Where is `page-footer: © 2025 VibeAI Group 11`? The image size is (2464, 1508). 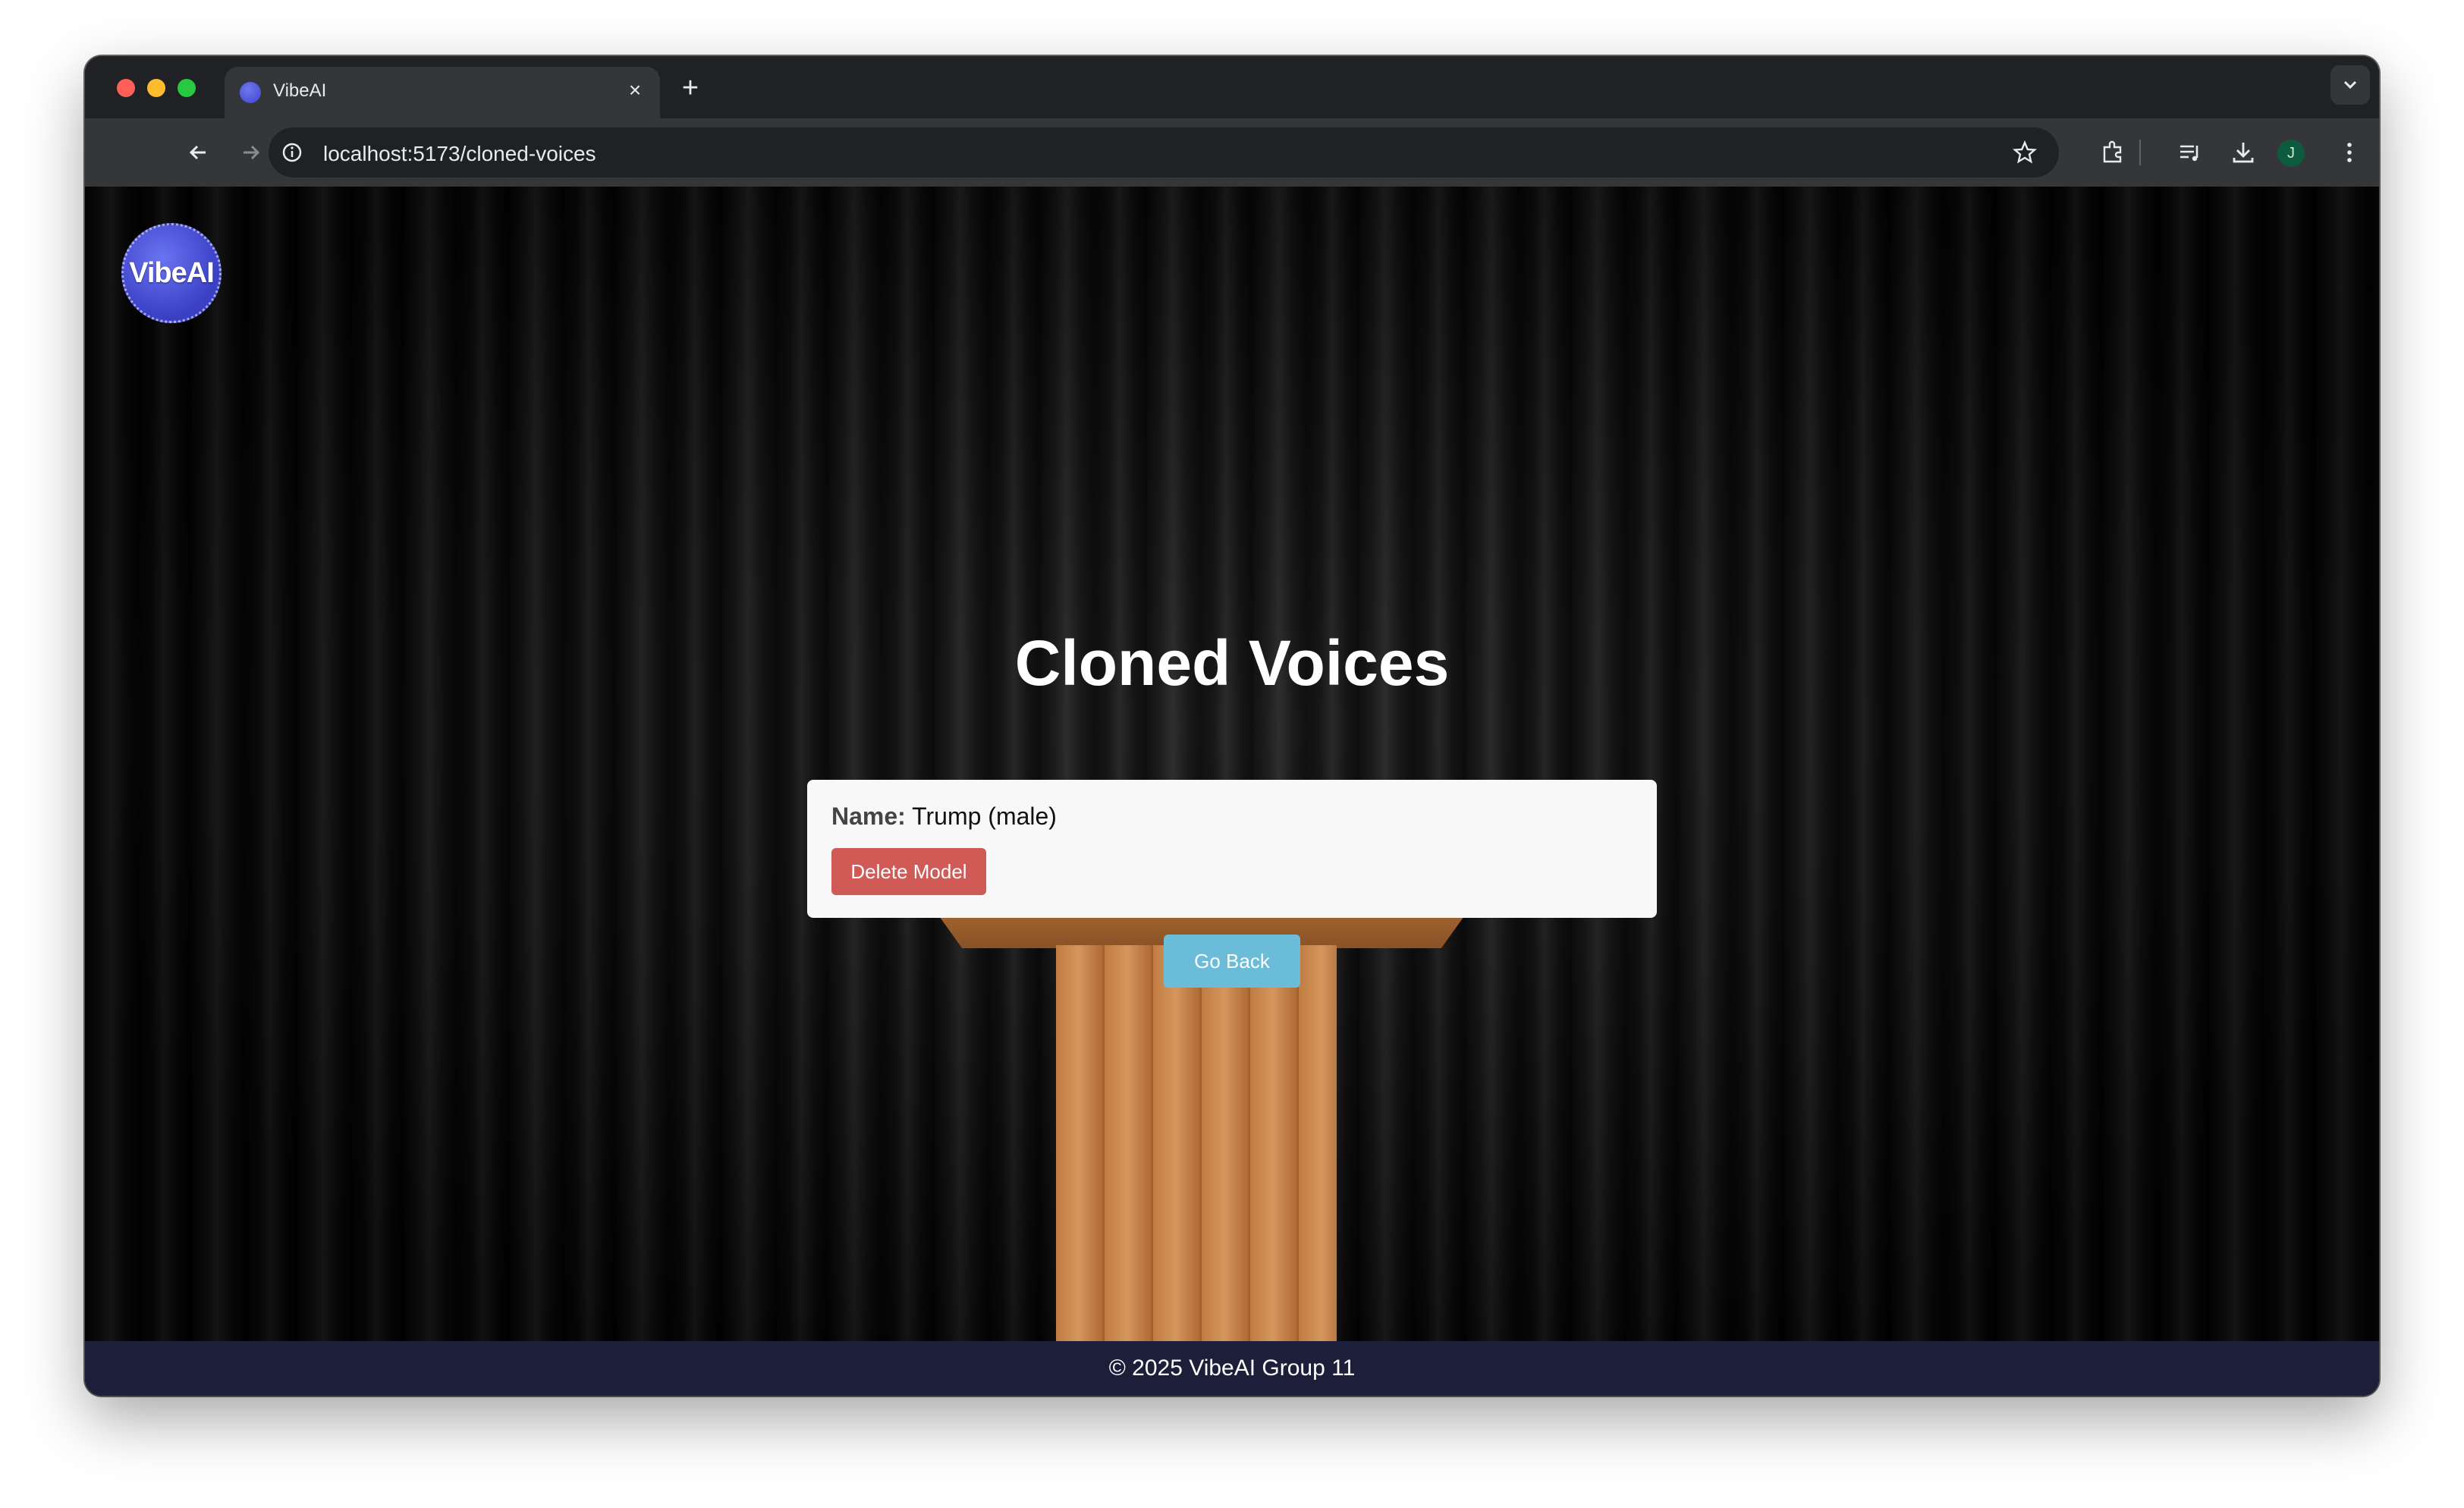 page-footer: © 2025 VibeAI Group 11 is located at coordinates (1232, 1368).